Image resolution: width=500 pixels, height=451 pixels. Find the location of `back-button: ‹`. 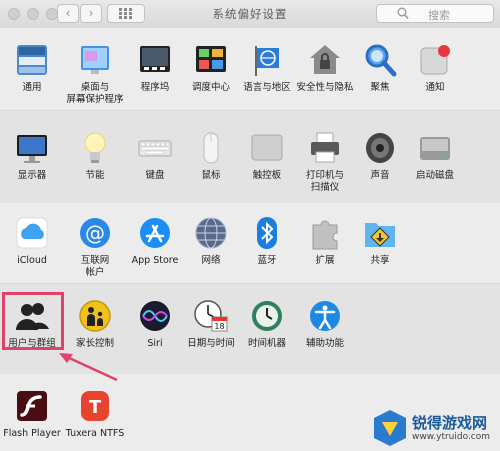

back-button: ‹ is located at coordinates (68, 13).